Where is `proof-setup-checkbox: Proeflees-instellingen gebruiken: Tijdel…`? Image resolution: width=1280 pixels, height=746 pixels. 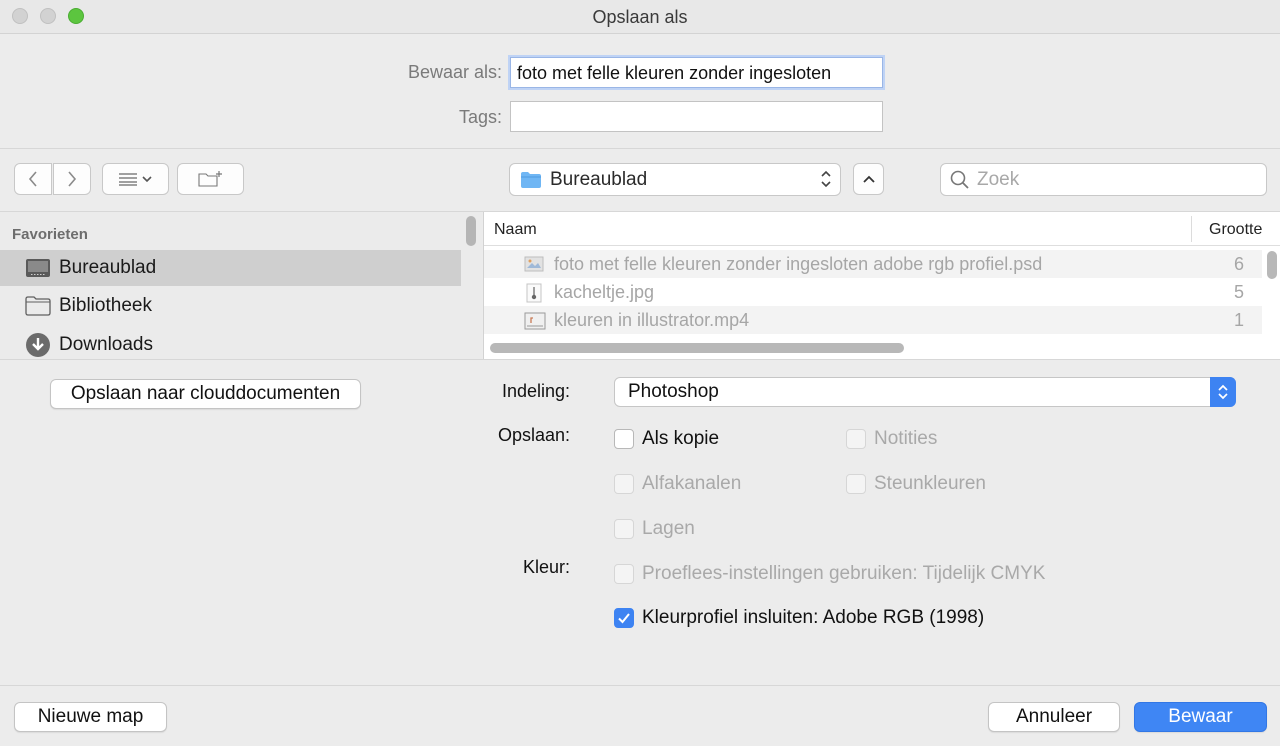
proof-setup-checkbox: Proeflees-instellingen gebruiken: Tijdel… is located at coordinates (829, 574).